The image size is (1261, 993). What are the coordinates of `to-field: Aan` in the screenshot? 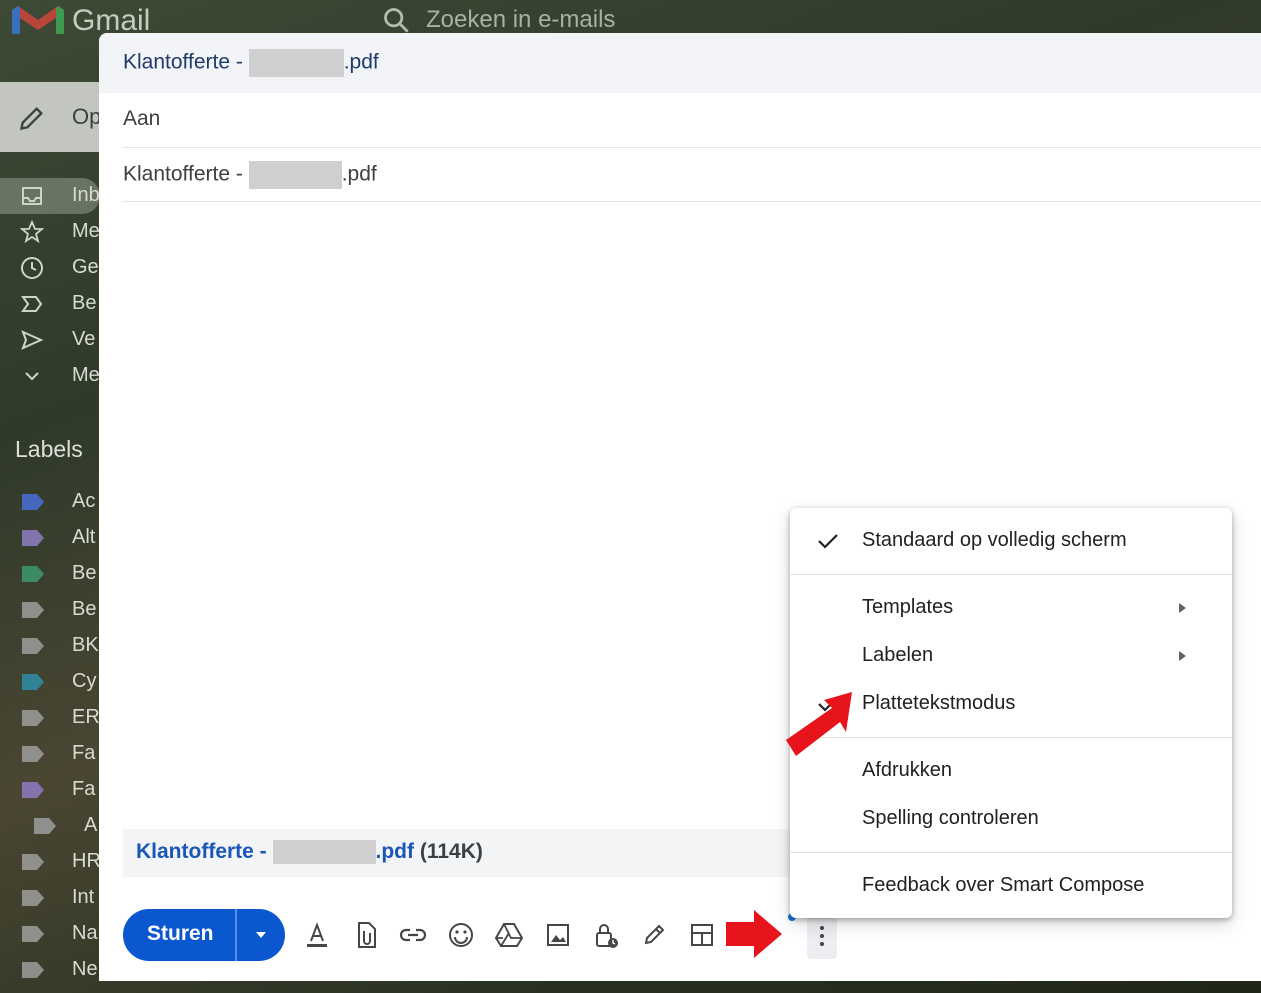 It's located at (692, 120).